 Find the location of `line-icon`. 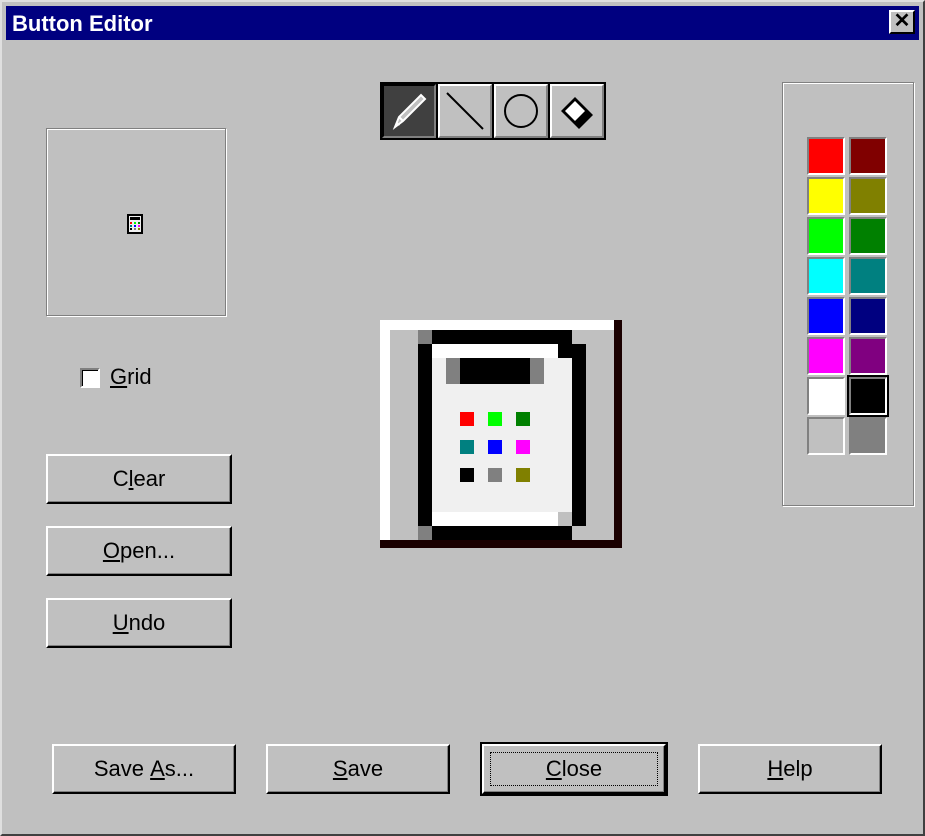

line-icon is located at coordinates (465, 111).